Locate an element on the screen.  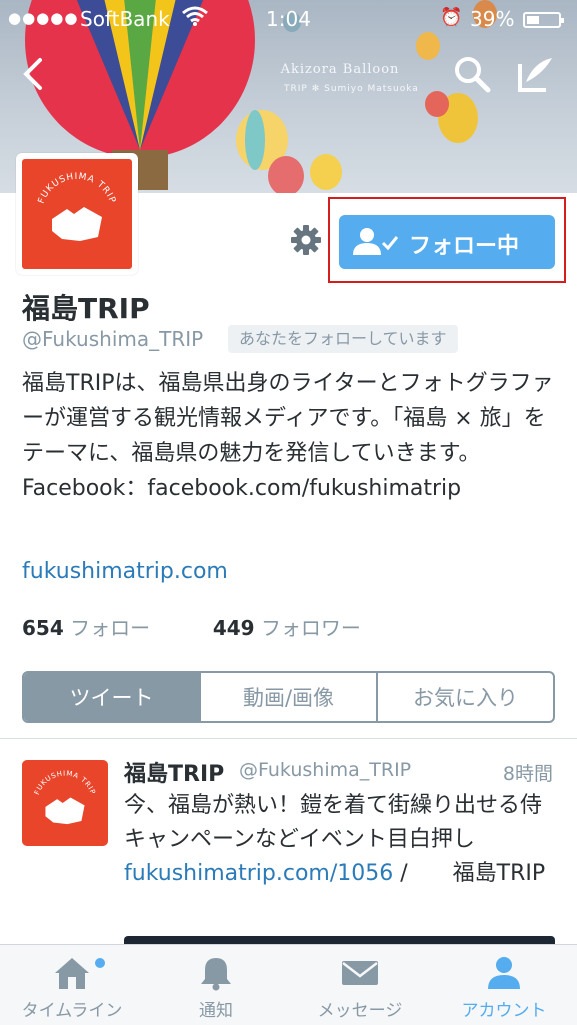
person-check-icon is located at coordinates (376, 241).